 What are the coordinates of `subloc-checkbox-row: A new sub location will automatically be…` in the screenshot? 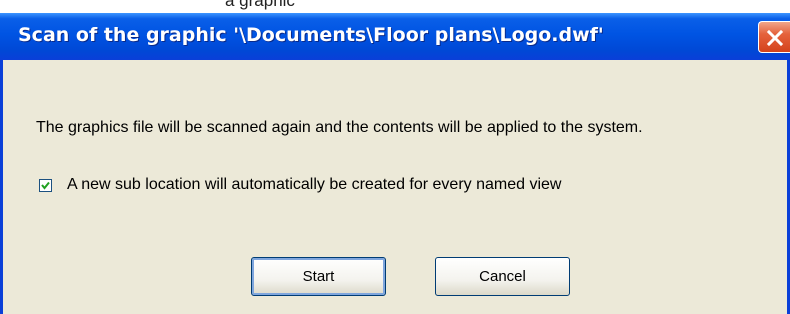 It's located at (300, 185).